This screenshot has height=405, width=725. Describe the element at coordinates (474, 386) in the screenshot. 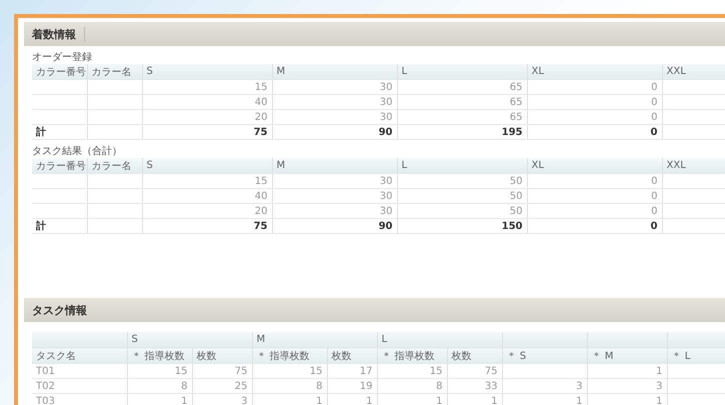

I see `table-cell: 33` at that location.